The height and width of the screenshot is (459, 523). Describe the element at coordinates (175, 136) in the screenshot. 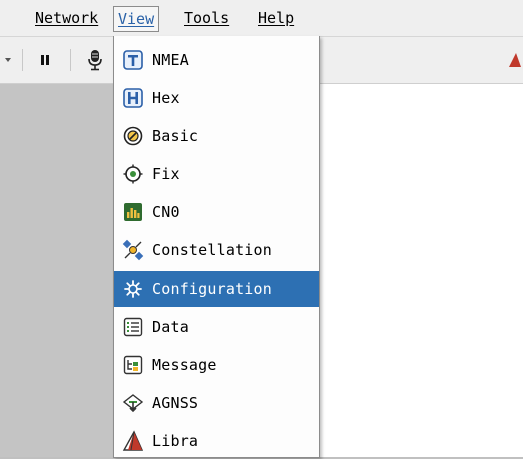

I see `menu-item-label: Basic` at that location.